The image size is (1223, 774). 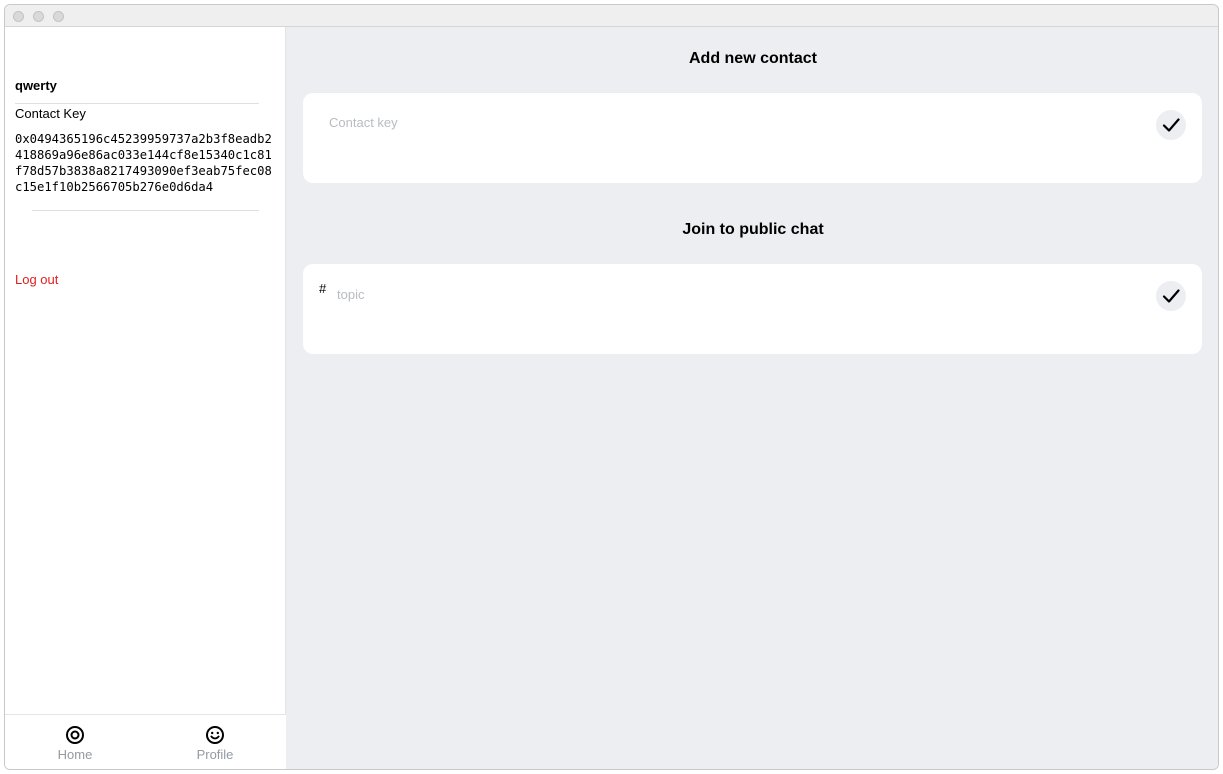 What do you see at coordinates (75, 735) in the screenshot?
I see `home-icon` at bounding box center [75, 735].